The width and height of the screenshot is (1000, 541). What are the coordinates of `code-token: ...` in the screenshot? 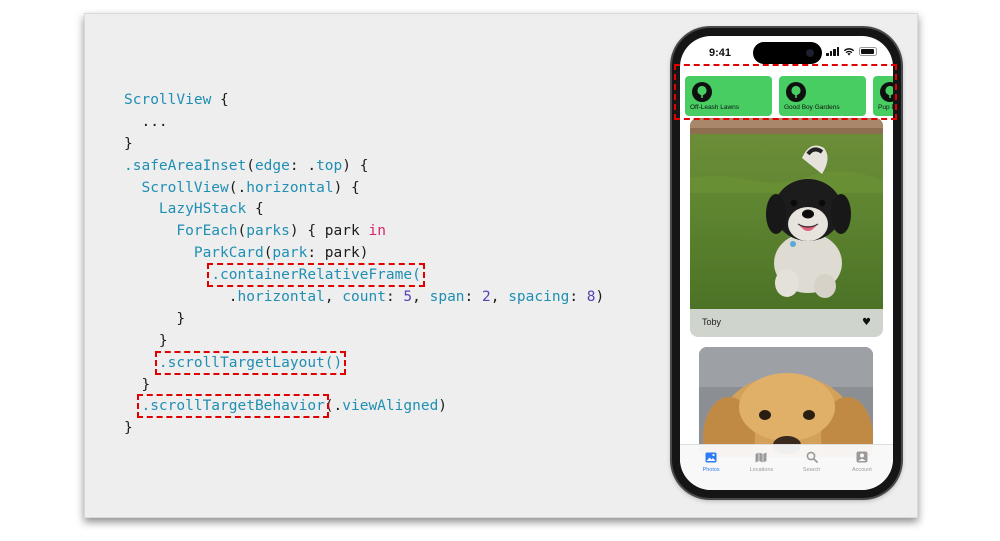 It's located at (146, 121).